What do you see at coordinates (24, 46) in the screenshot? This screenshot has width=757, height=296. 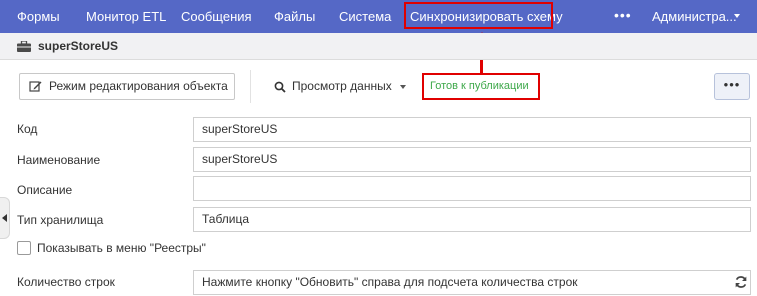 I see `briefcase-icon` at bounding box center [24, 46].